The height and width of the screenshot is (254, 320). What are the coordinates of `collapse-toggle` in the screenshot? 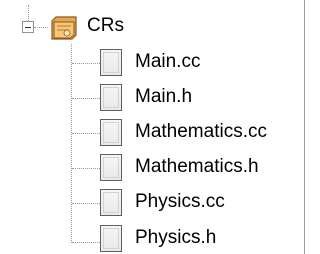 It's located at (28, 27).